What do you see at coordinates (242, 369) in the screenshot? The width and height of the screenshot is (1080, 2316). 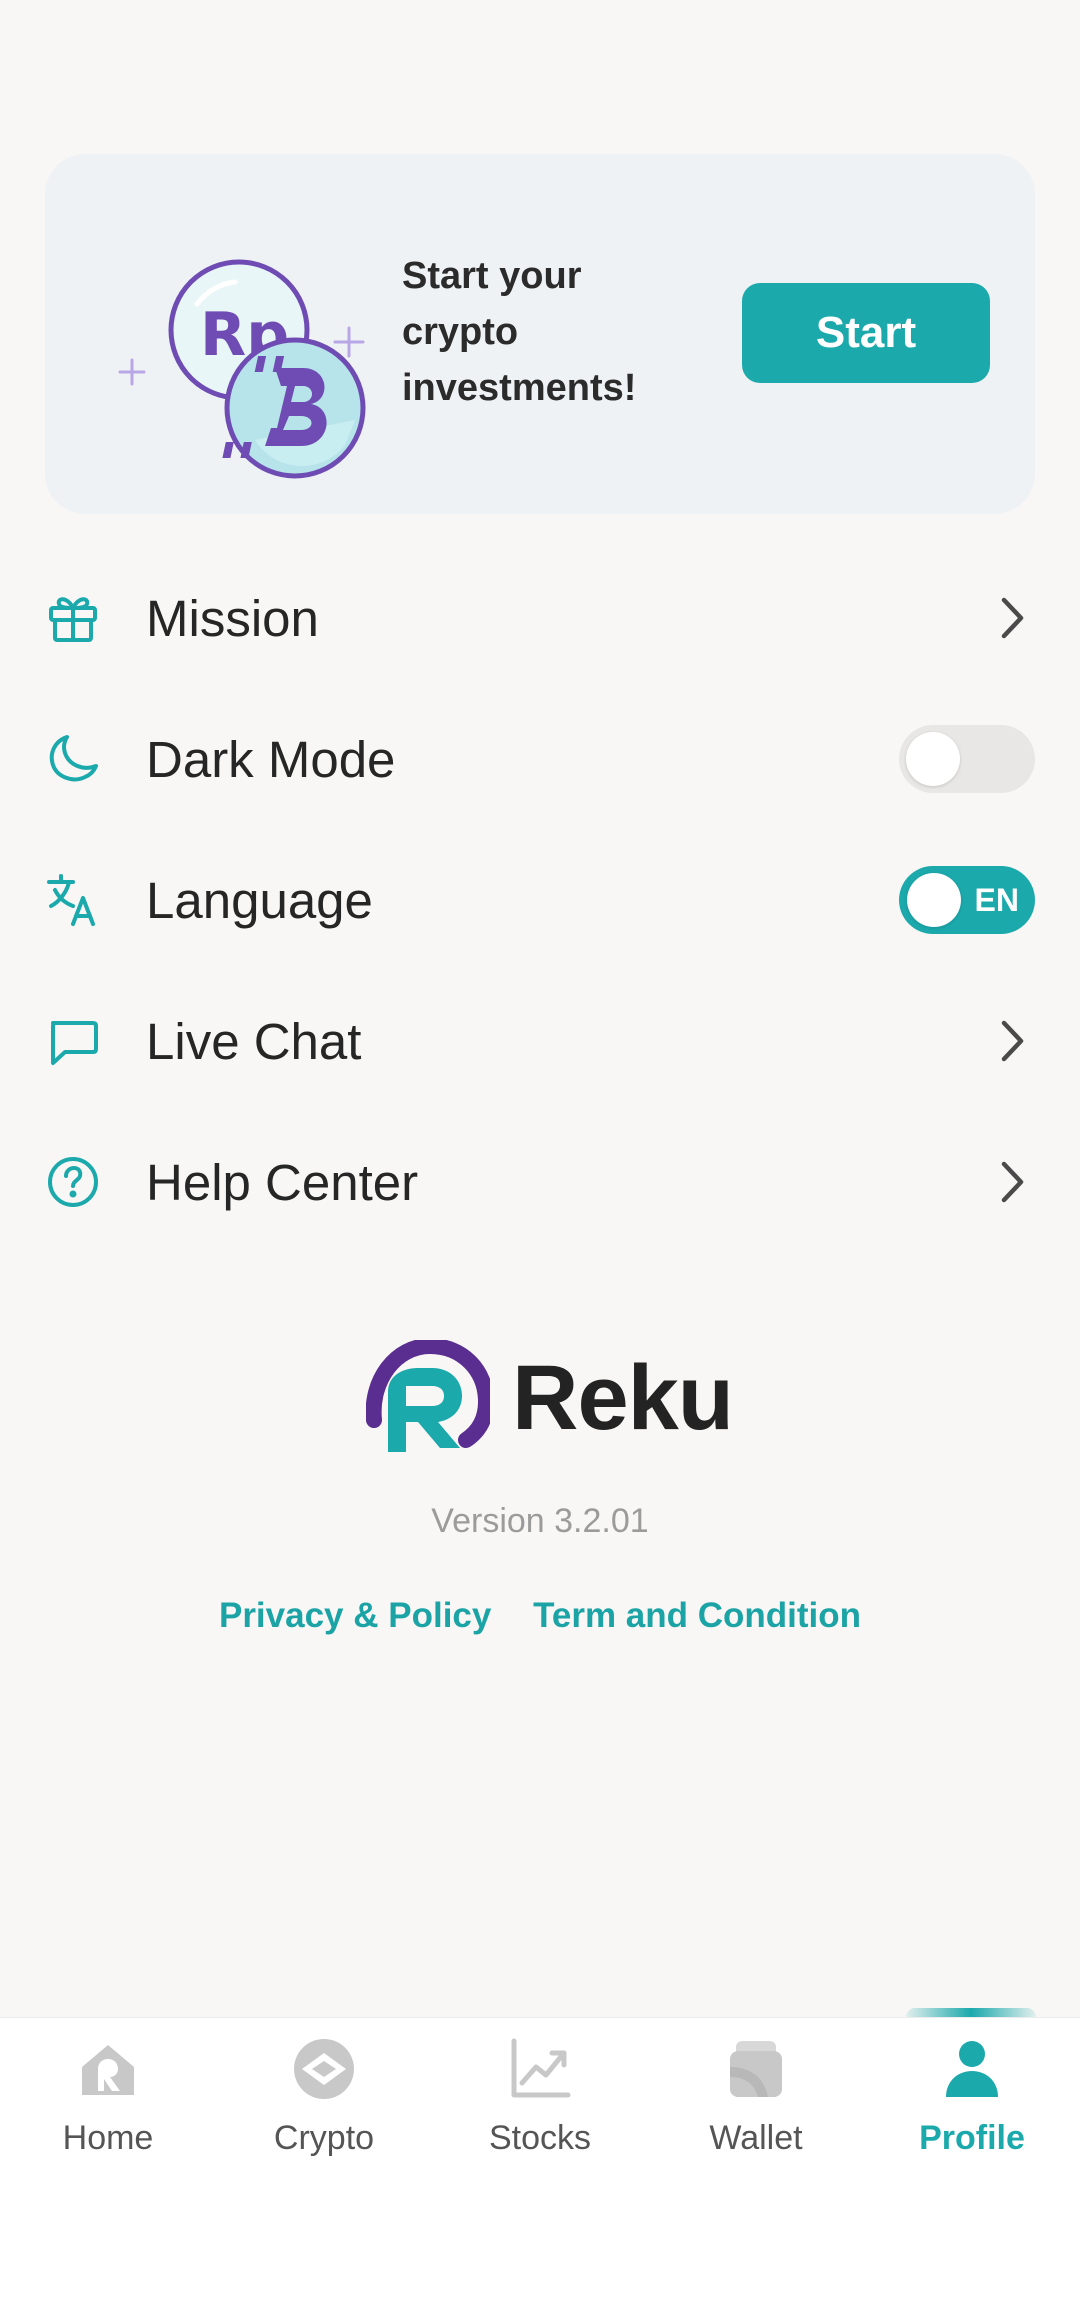 I see `crypto-coins-illustration: Rp` at bounding box center [242, 369].